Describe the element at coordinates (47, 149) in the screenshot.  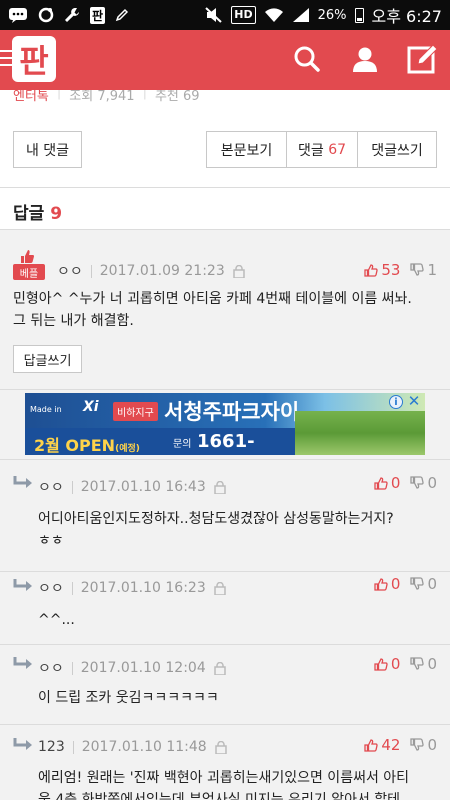
I see `my-comments-button: 내 댓글` at that location.